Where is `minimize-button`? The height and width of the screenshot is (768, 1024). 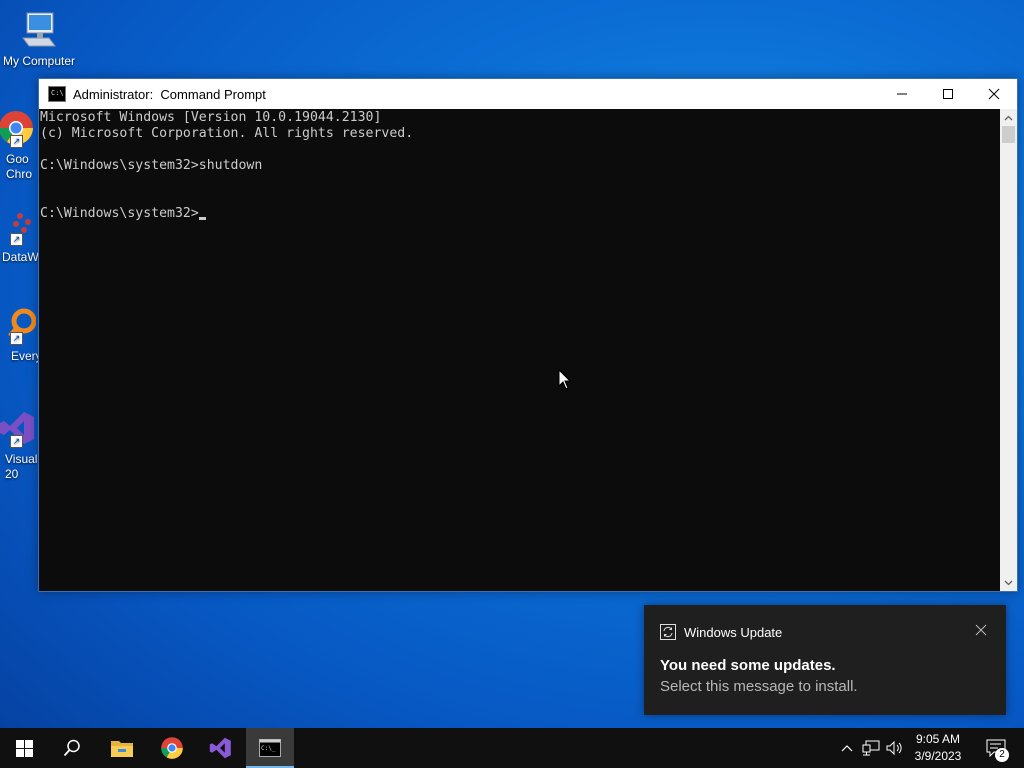 minimize-button is located at coordinates (902, 94).